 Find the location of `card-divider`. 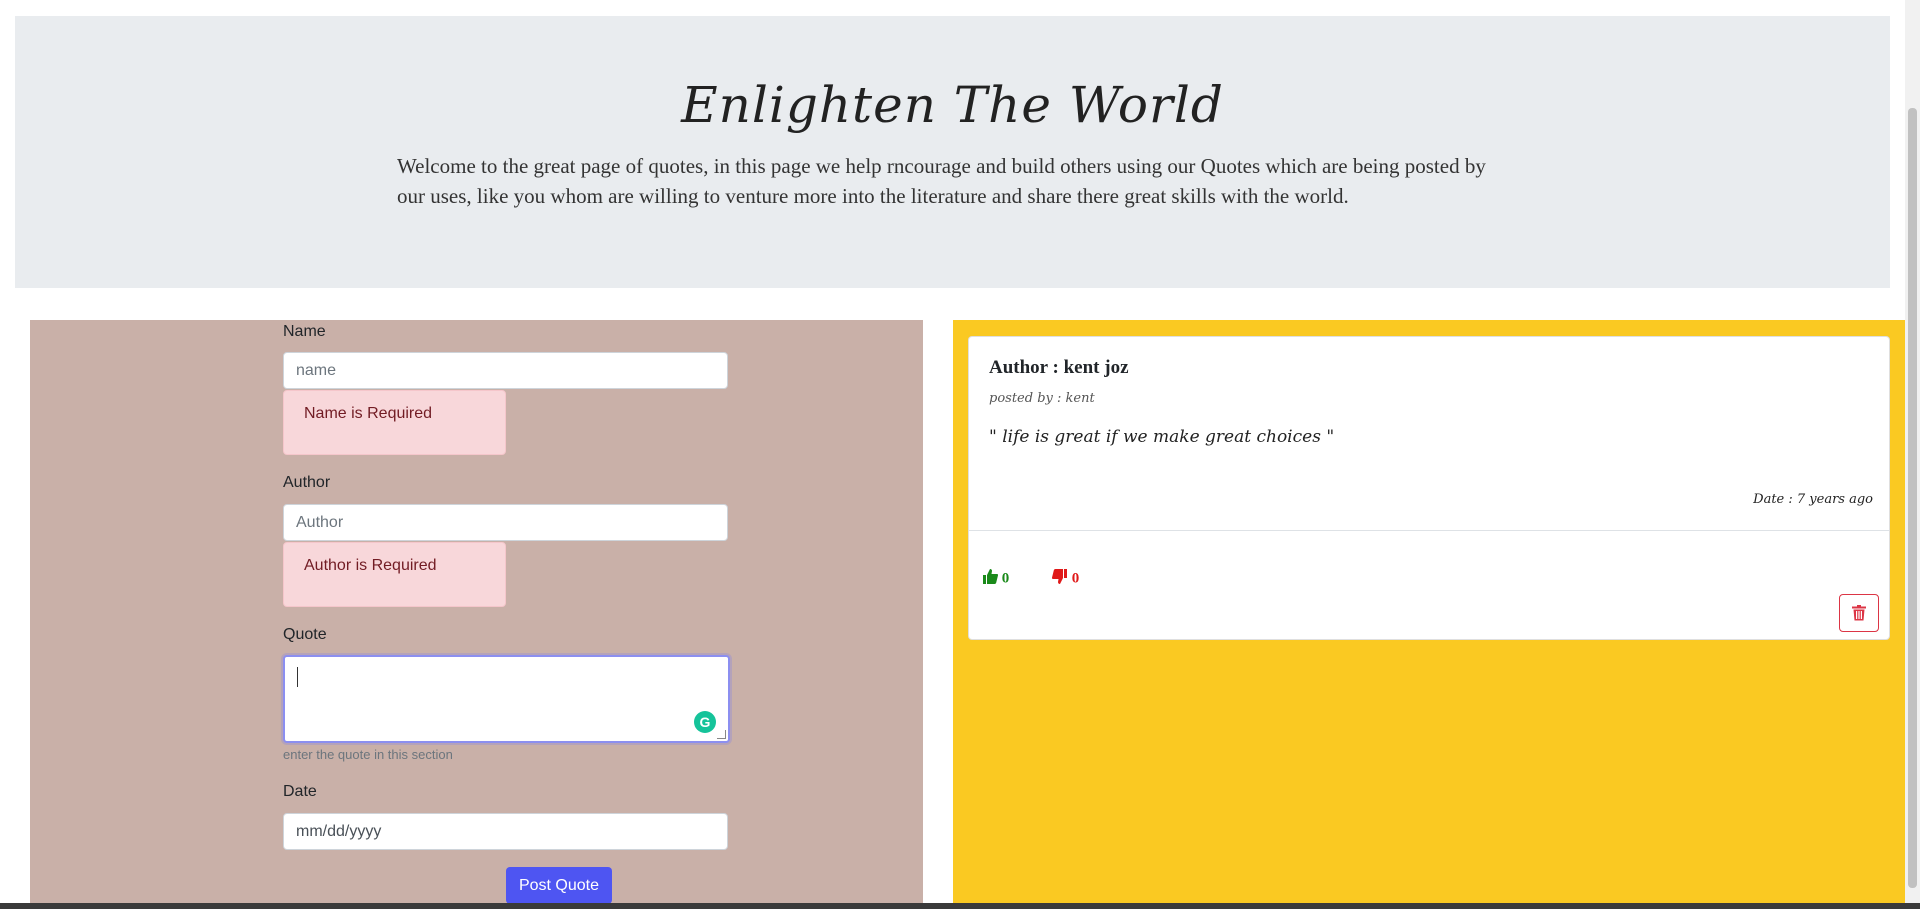

card-divider is located at coordinates (1429, 530).